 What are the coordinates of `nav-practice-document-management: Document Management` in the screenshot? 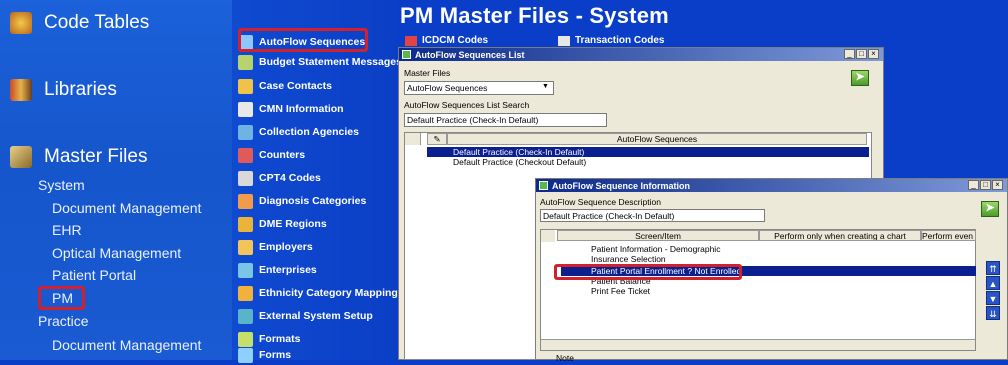 It's located at (126, 345).